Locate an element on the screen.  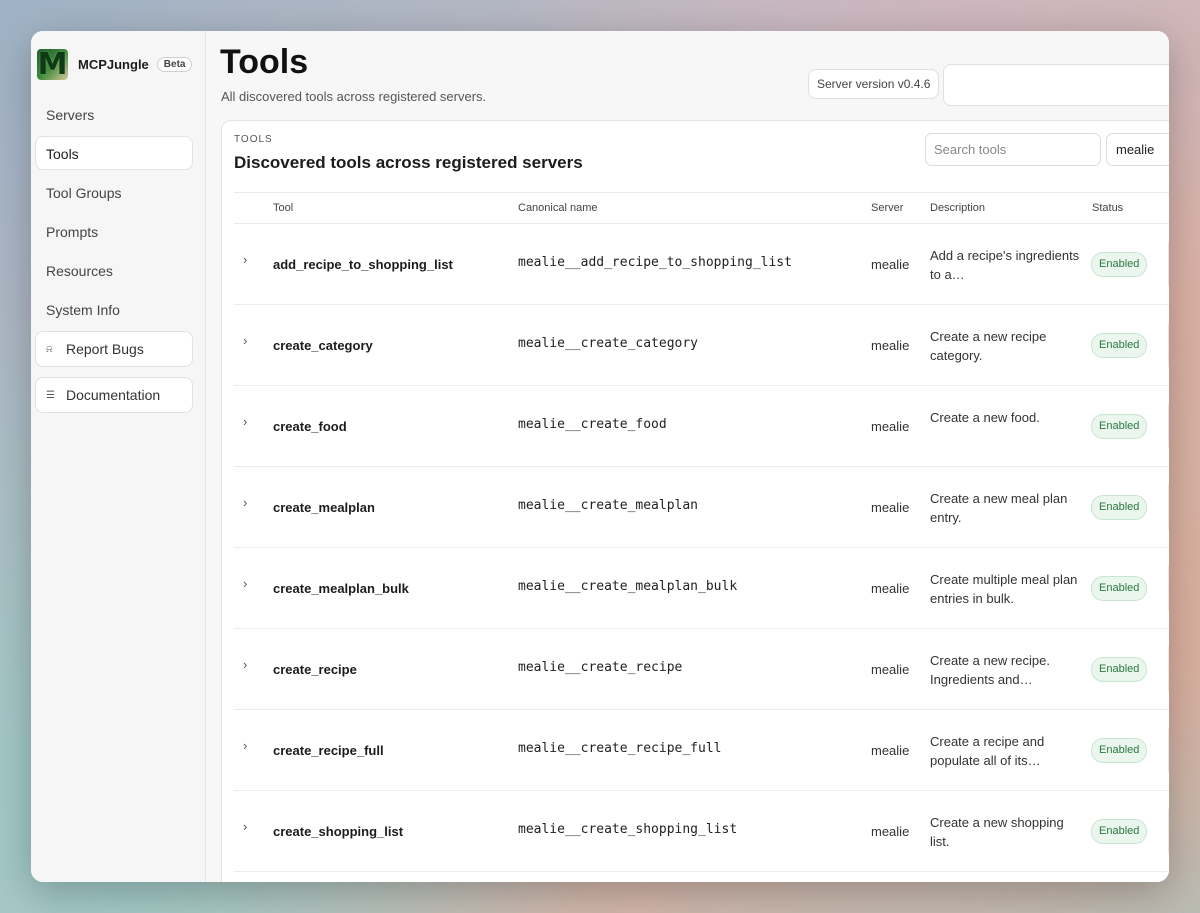
canonical-name: mealie__create_mealplan_bulk is located at coordinates (628, 586).